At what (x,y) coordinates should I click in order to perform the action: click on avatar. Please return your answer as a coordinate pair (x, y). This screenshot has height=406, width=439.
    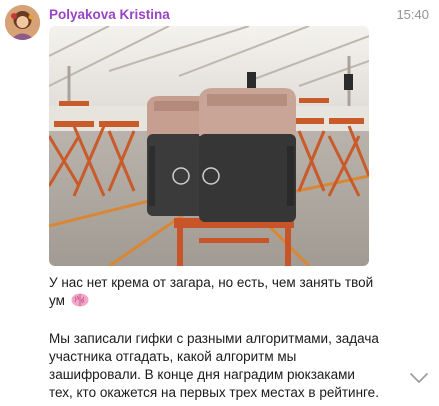
    Looking at the image, I should click on (22, 22).